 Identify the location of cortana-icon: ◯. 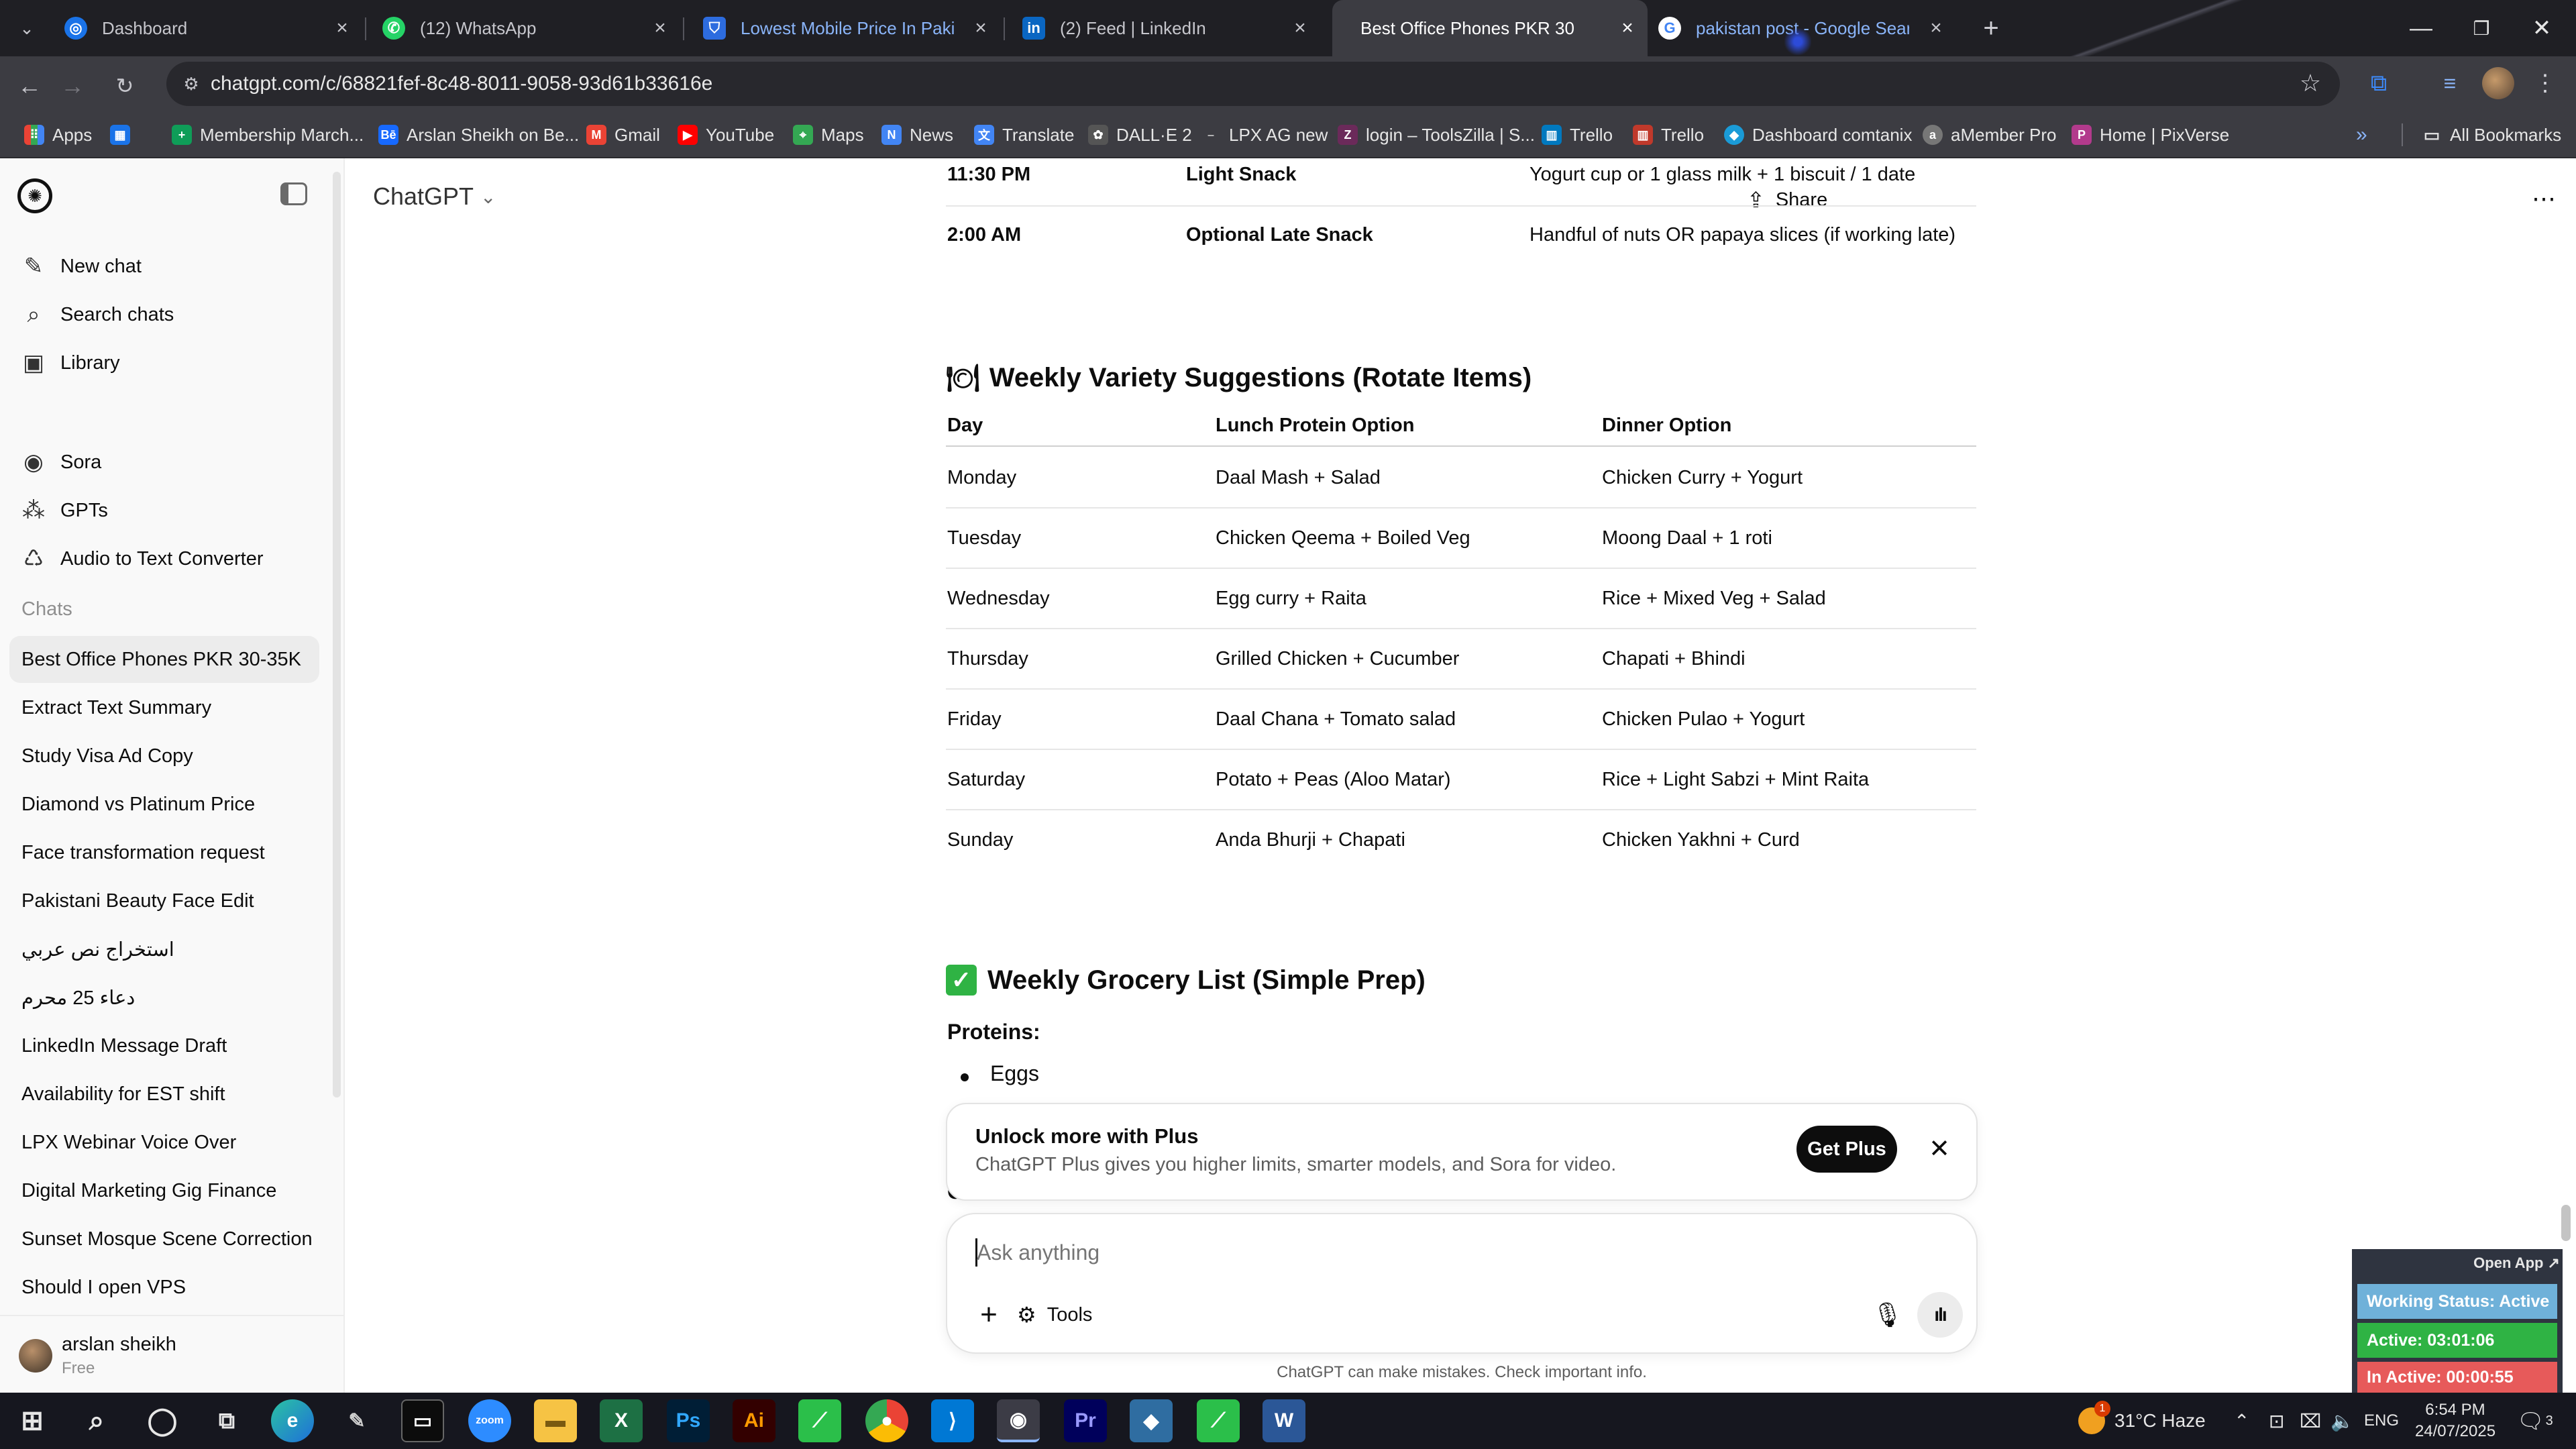
(162, 1420).